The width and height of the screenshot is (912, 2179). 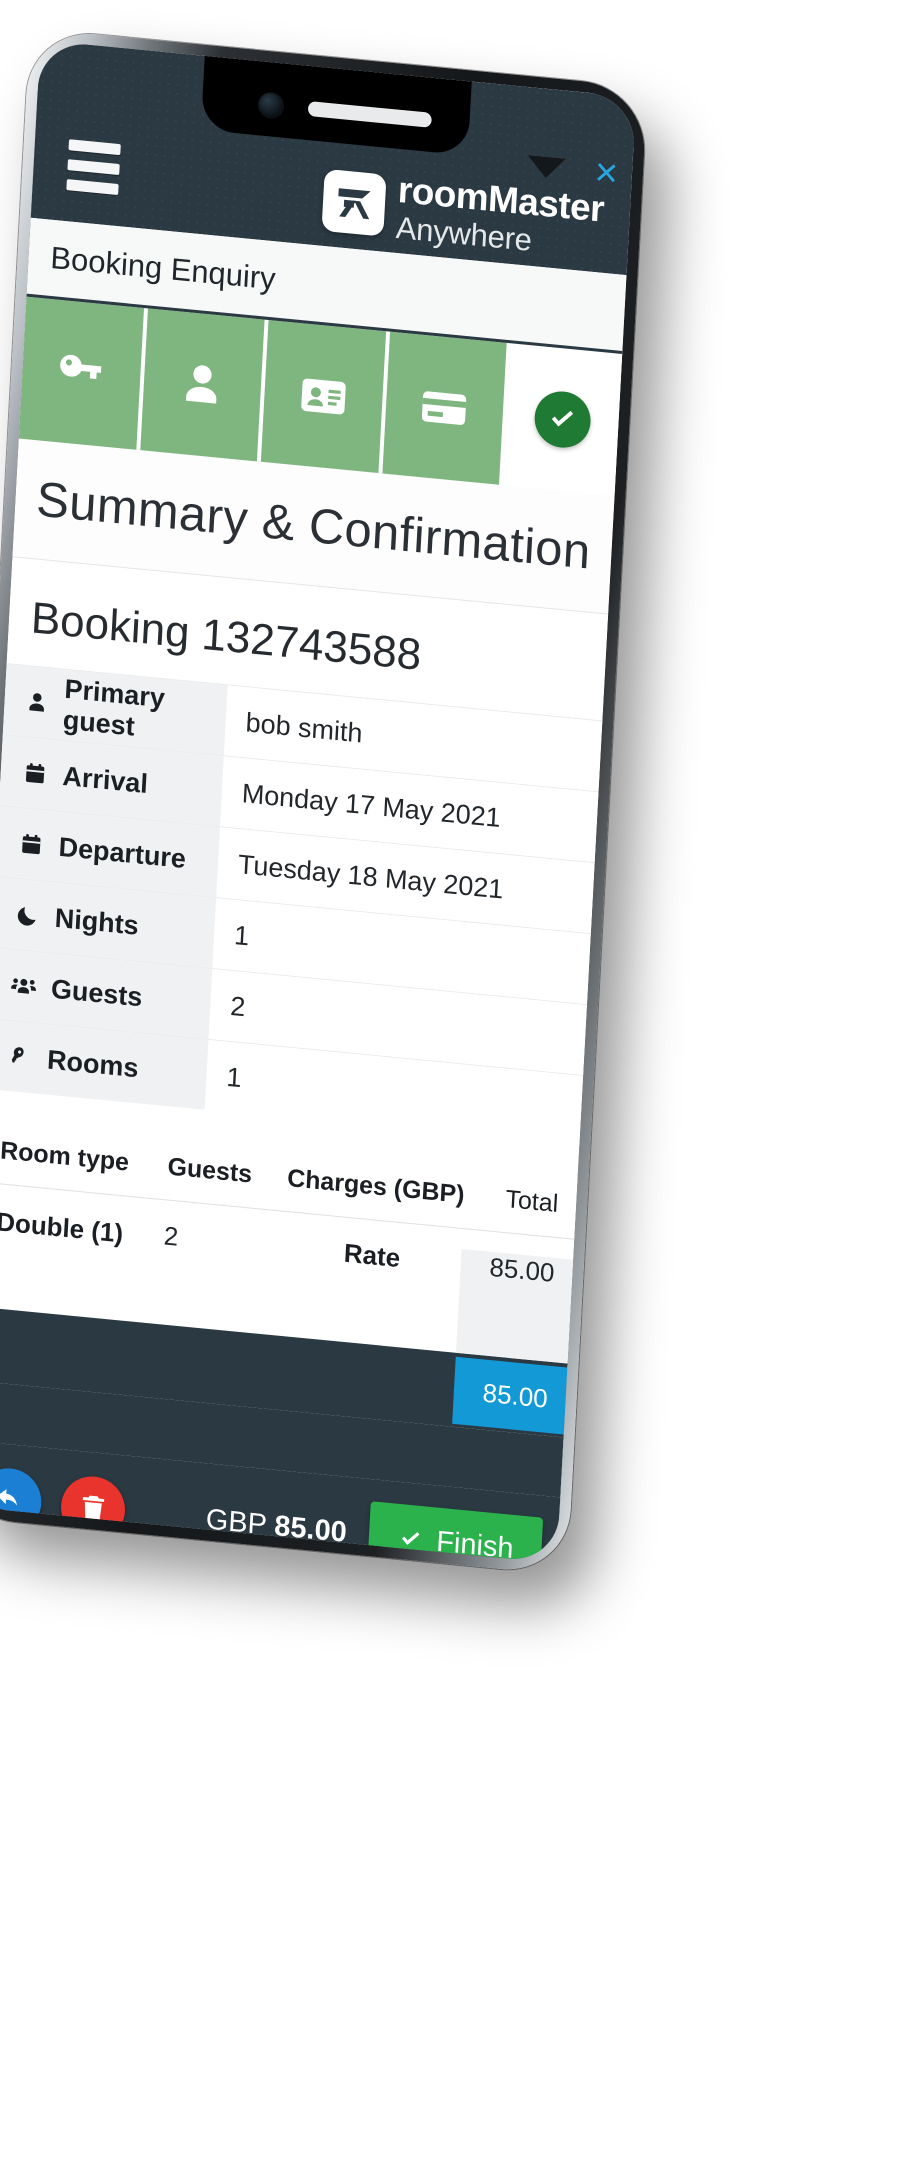 What do you see at coordinates (376, 1186) in the screenshot?
I see `col-header-charges: Charges (GBP)` at bounding box center [376, 1186].